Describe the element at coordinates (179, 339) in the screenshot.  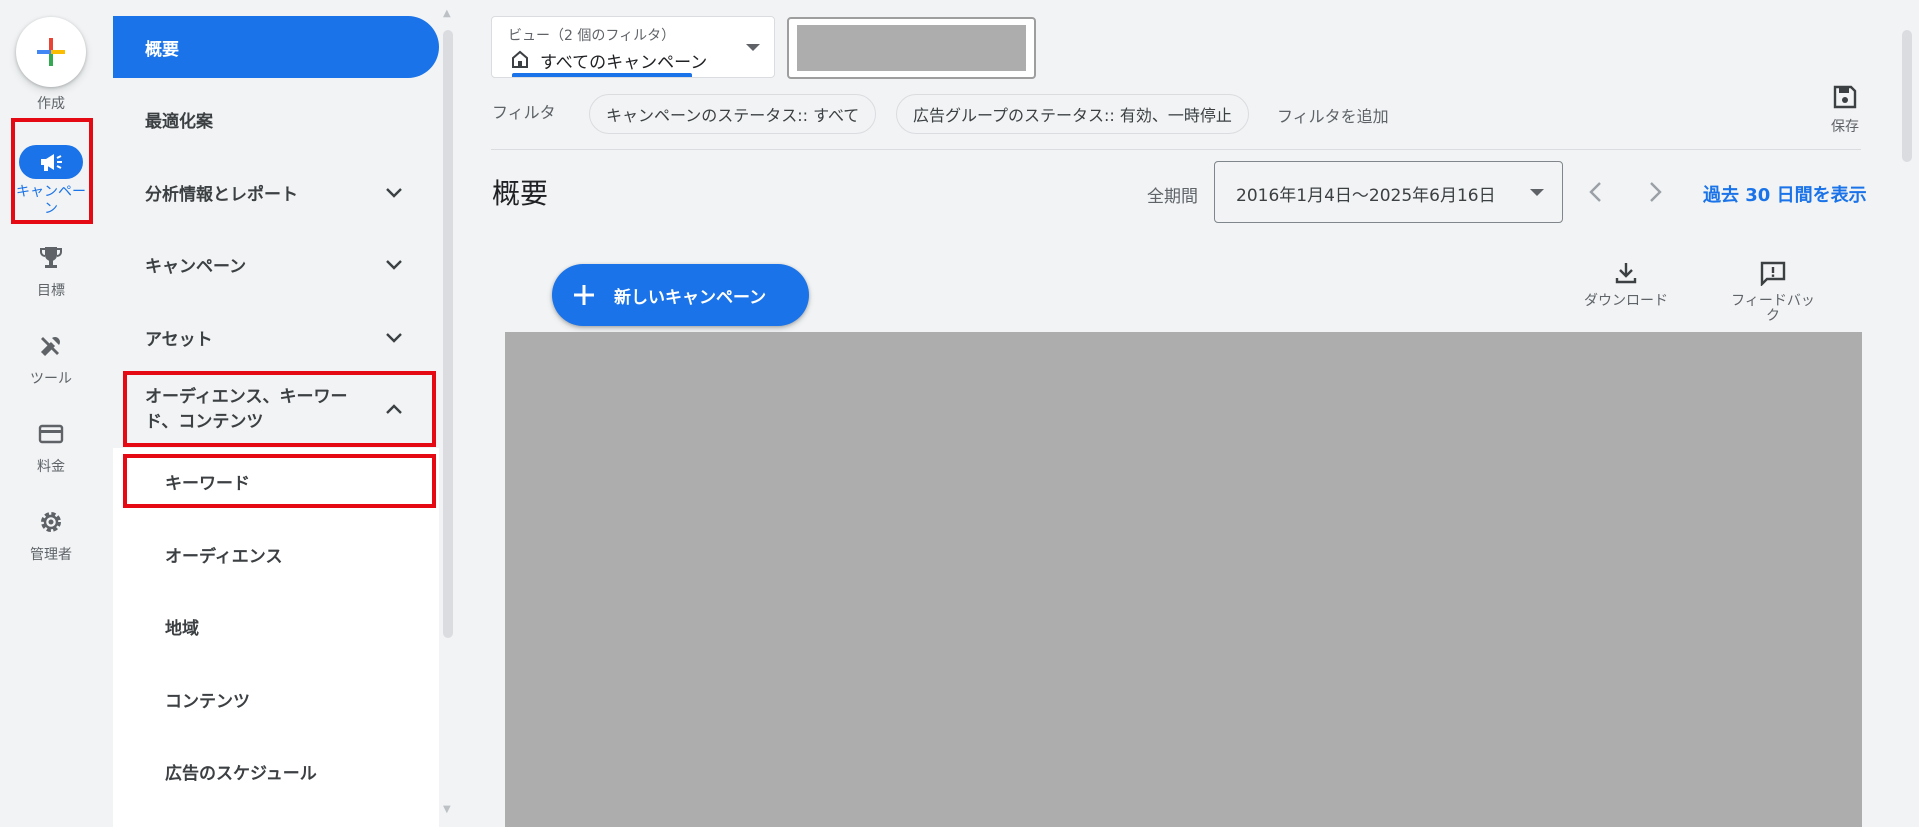
I see `nav-item-label: アセット` at that location.